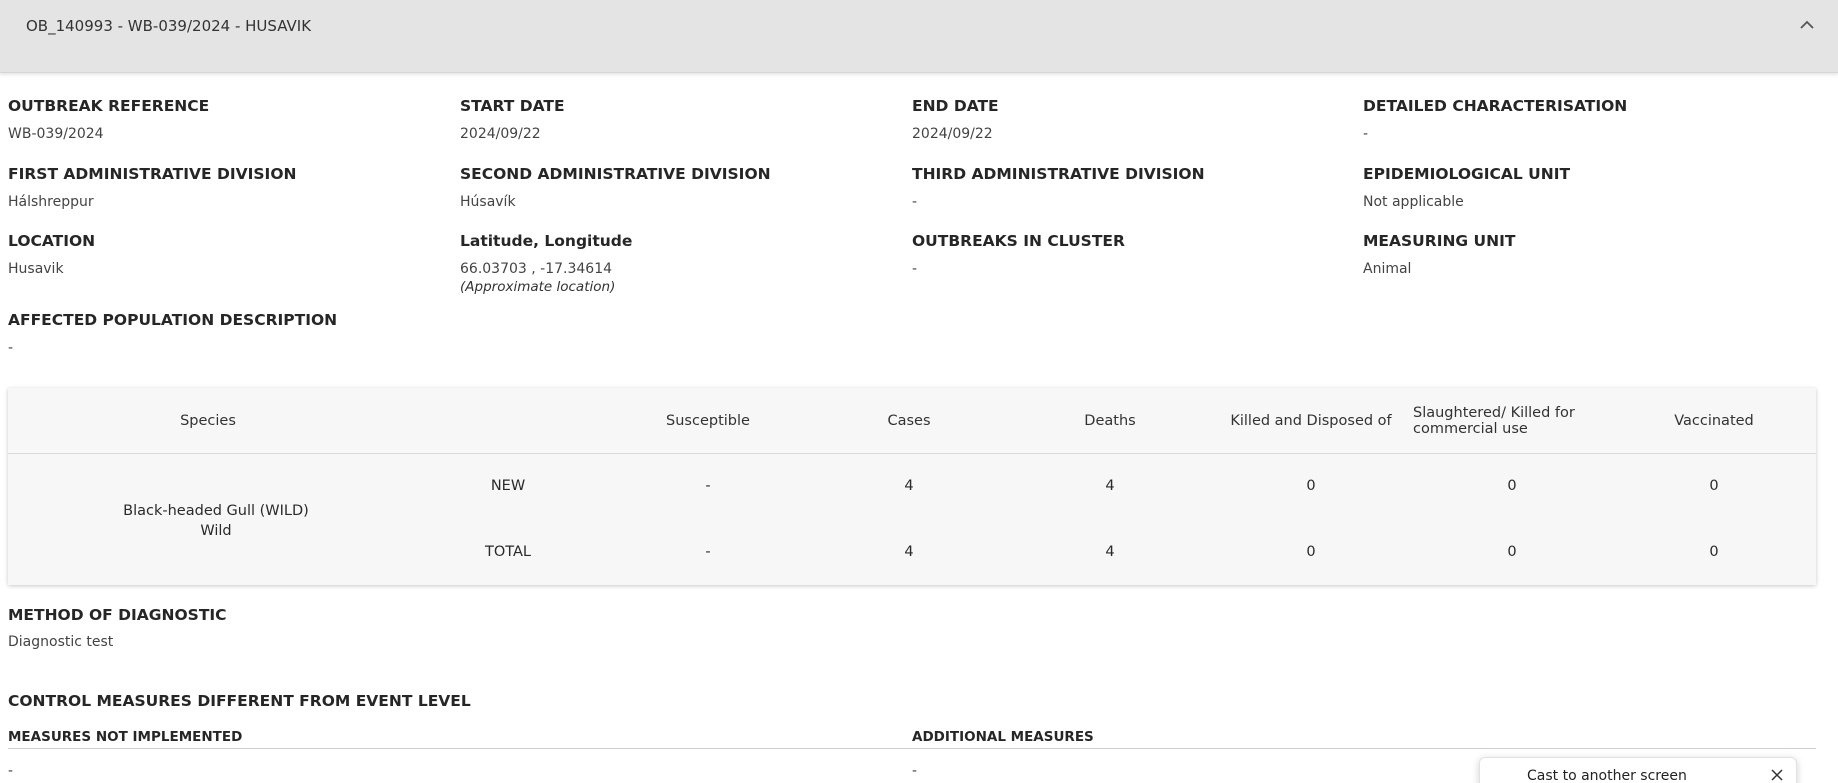  I want to click on field-value: Husavik, so click(36, 269).